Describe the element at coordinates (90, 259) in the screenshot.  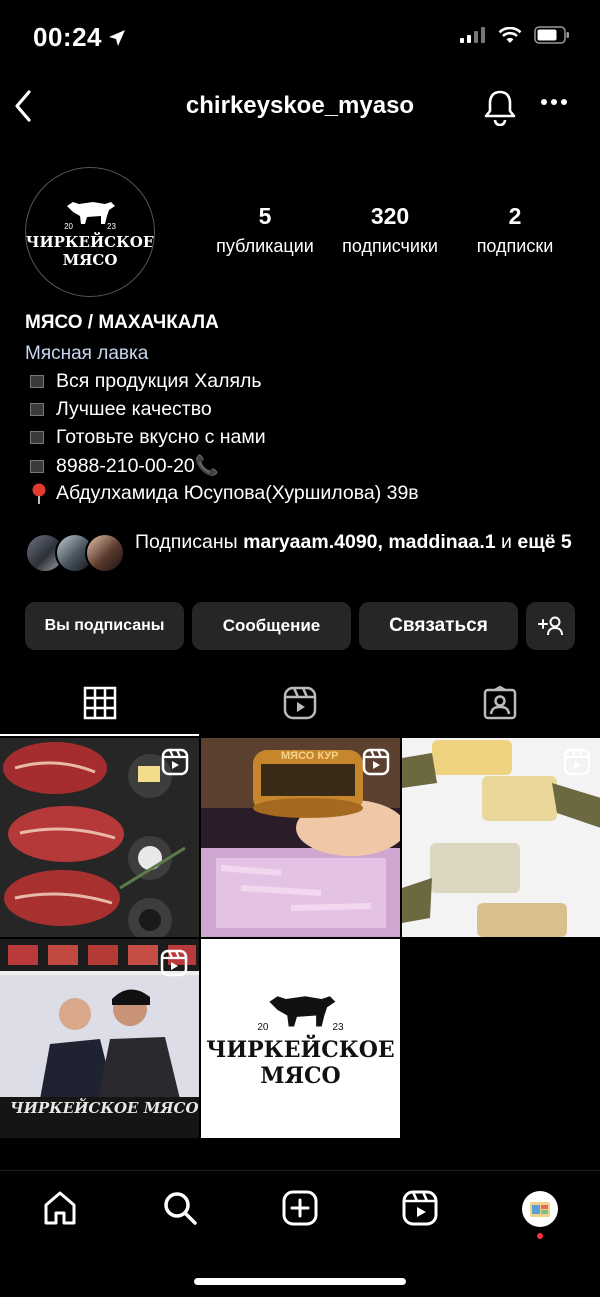
I see `avatar-logo-line2: МЯСО` at that location.